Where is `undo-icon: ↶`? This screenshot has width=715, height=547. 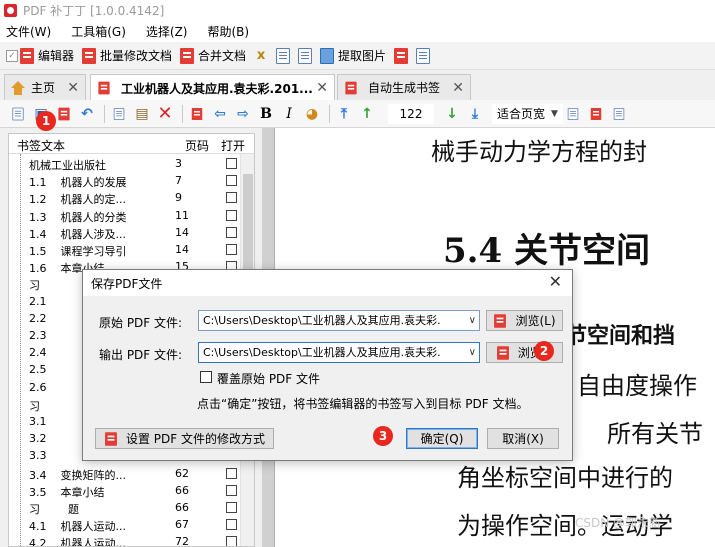 undo-icon: ↶ is located at coordinates (87, 114).